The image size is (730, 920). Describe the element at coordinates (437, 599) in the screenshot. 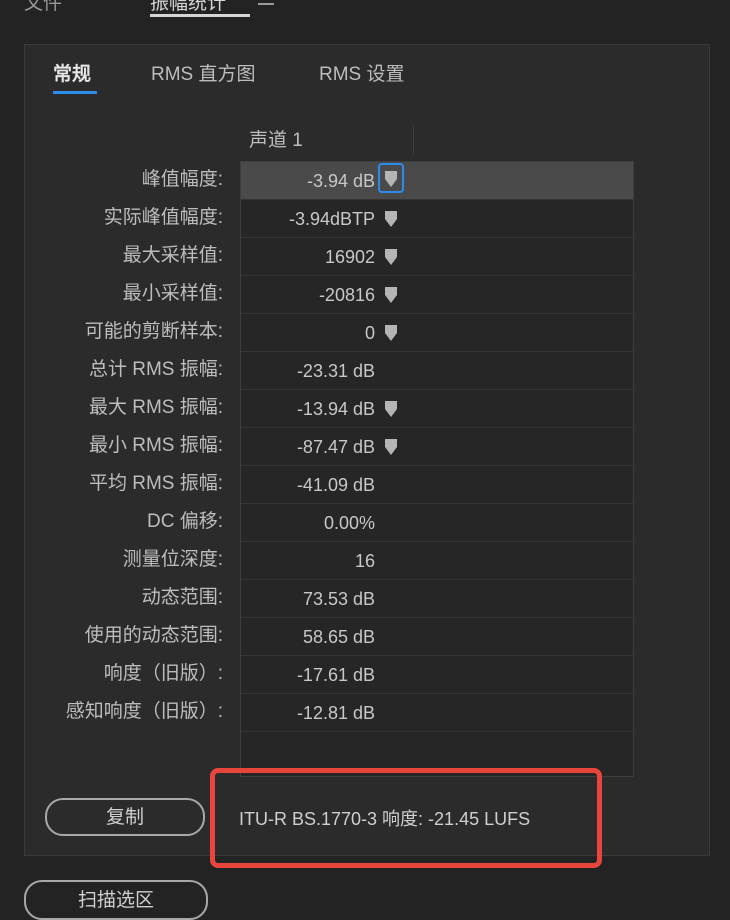

I see `table-row: 73.53 dB` at that location.